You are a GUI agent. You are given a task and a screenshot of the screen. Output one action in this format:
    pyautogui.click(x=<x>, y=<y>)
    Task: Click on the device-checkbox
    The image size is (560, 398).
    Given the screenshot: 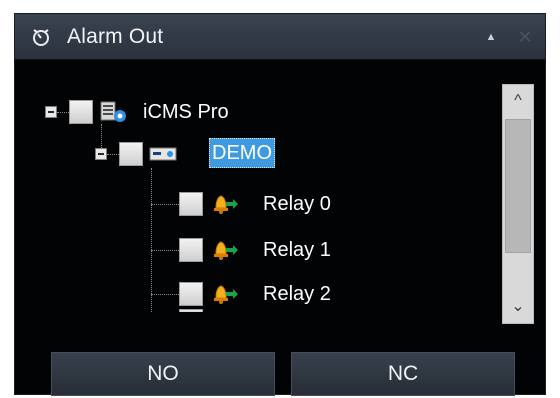 What is the action you would take?
    pyautogui.click(x=131, y=154)
    